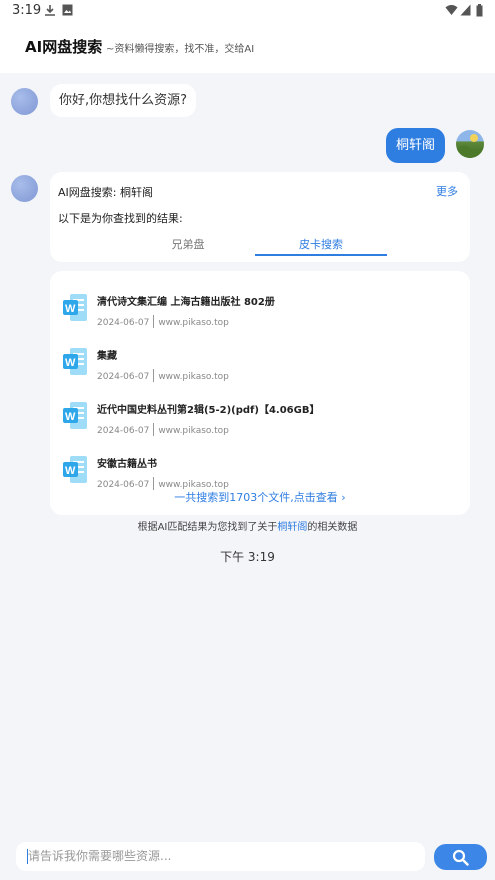 Image resolution: width=495 pixels, height=880 pixels. I want to click on app-title: AI网盘搜索, so click(64, 47).